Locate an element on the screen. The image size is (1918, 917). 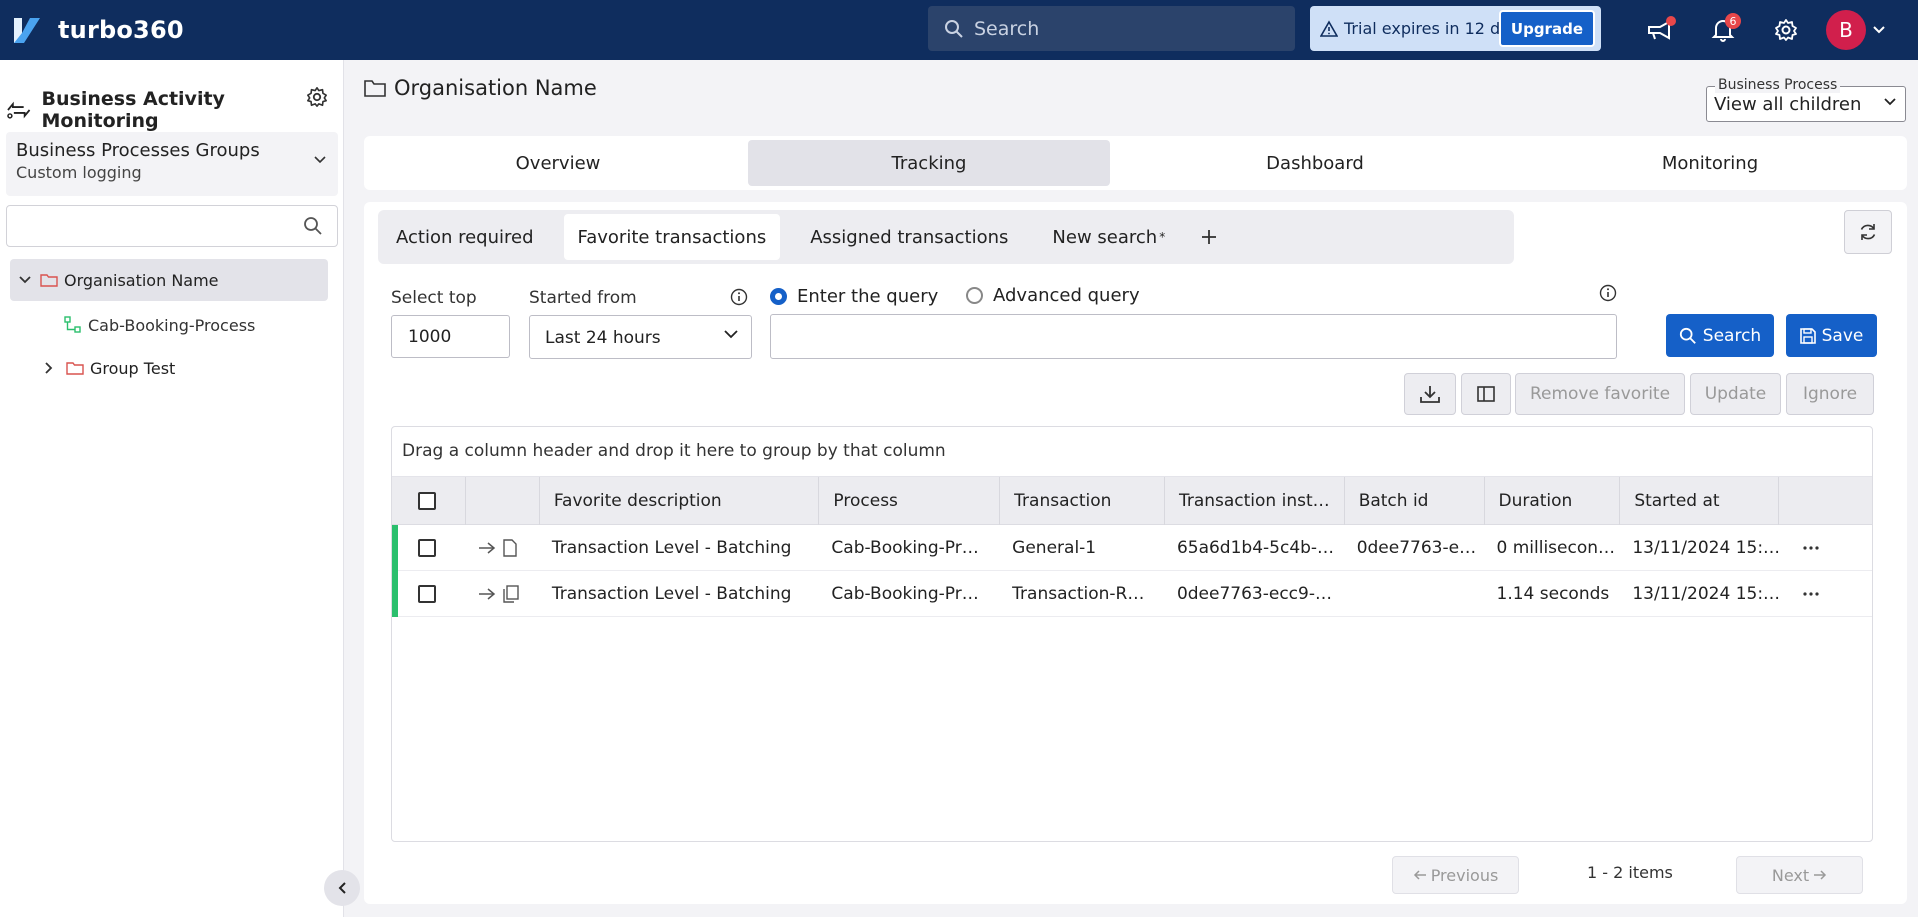
notifications-button: 6 is located at coordinates (1723, 30).